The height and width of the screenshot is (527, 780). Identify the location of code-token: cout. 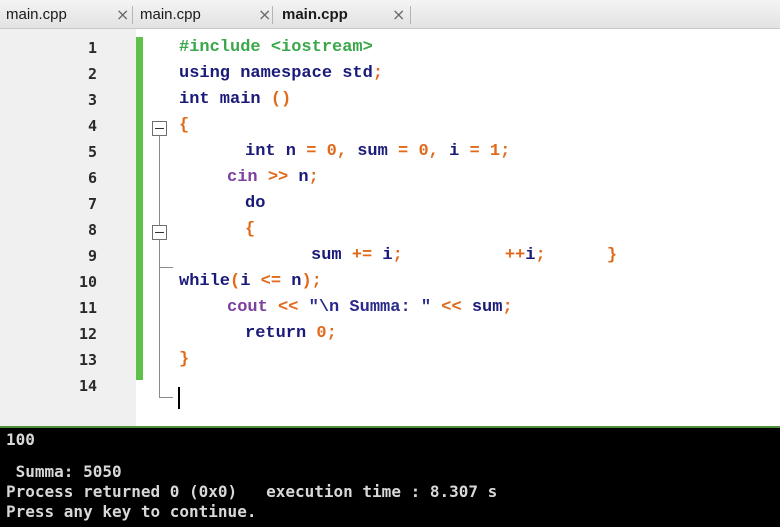
(253, 307).